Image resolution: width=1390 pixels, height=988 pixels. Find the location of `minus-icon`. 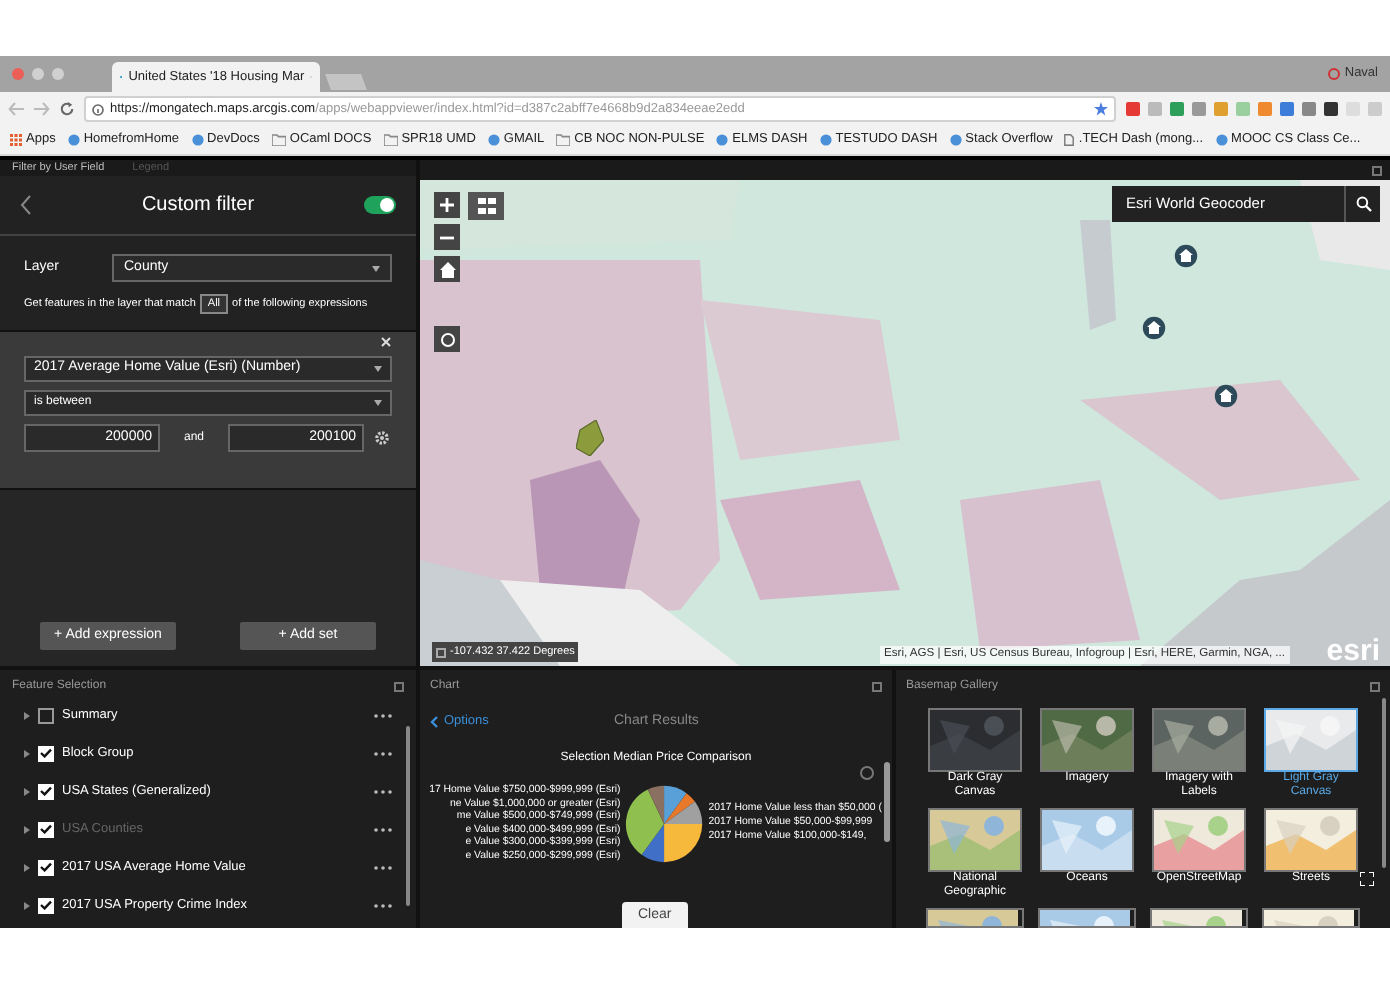

minus-icon is located at coordinates (447, 237).